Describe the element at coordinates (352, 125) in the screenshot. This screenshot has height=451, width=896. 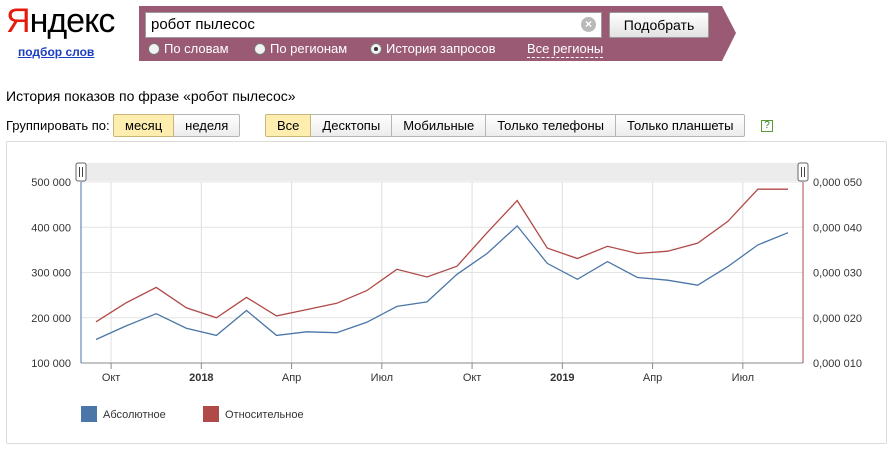
I see `device-desktops-button: Десктопы` at that location.